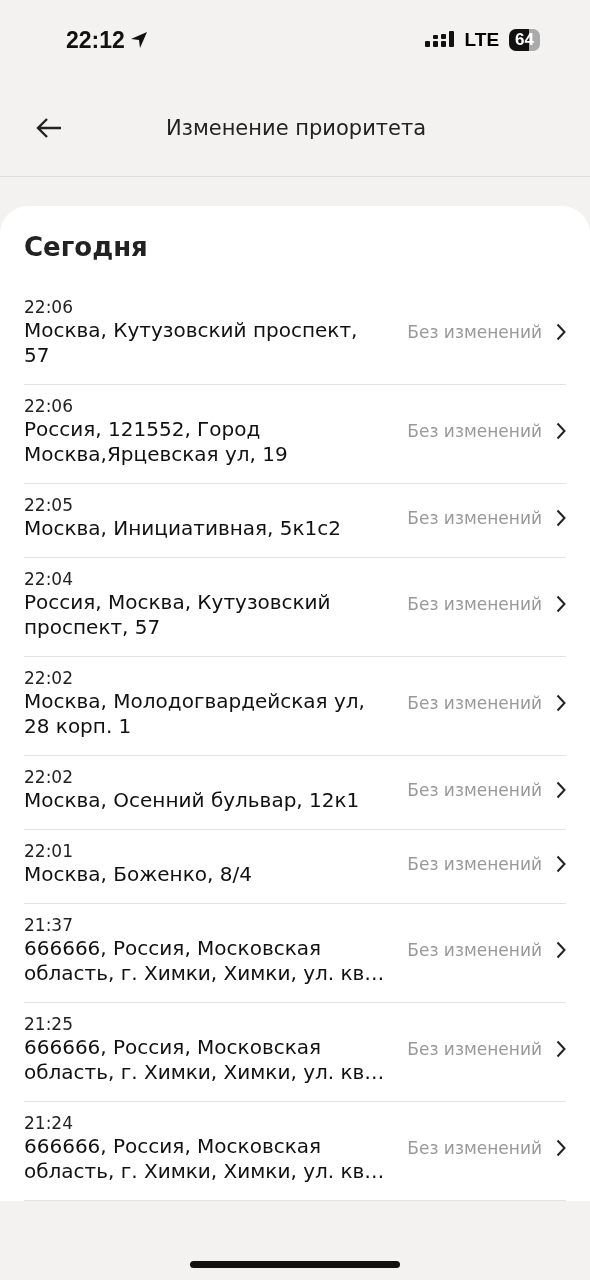 The height and width of the screenshot is (1280, 590). I want to click on status-time: 22:12, so click(95, 40).